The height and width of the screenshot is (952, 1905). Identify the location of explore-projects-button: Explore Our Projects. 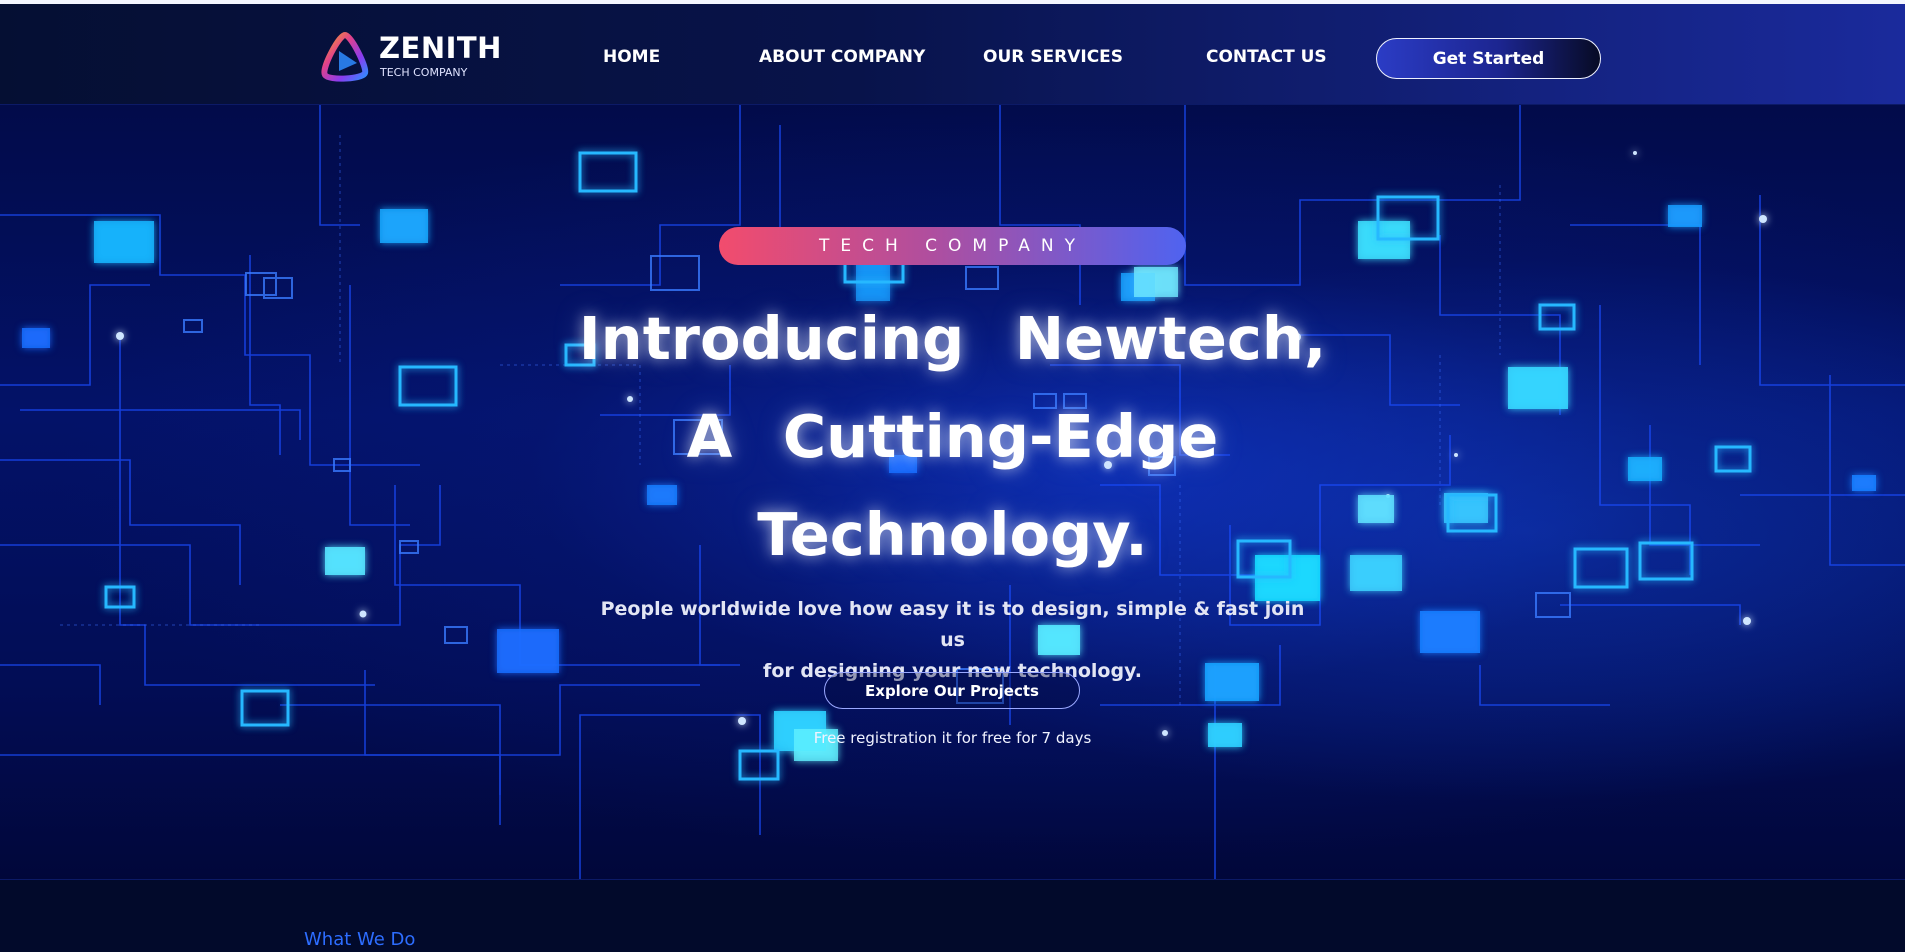
(952, 690).